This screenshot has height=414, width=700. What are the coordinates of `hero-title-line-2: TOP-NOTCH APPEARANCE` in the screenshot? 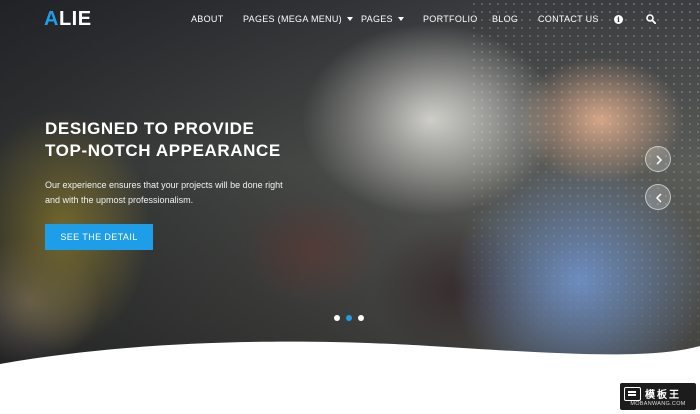 It's located at (163, 150).